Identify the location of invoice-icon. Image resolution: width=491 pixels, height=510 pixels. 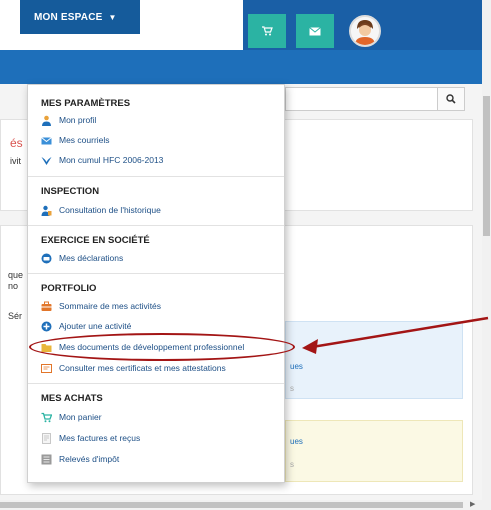
(46, 438).